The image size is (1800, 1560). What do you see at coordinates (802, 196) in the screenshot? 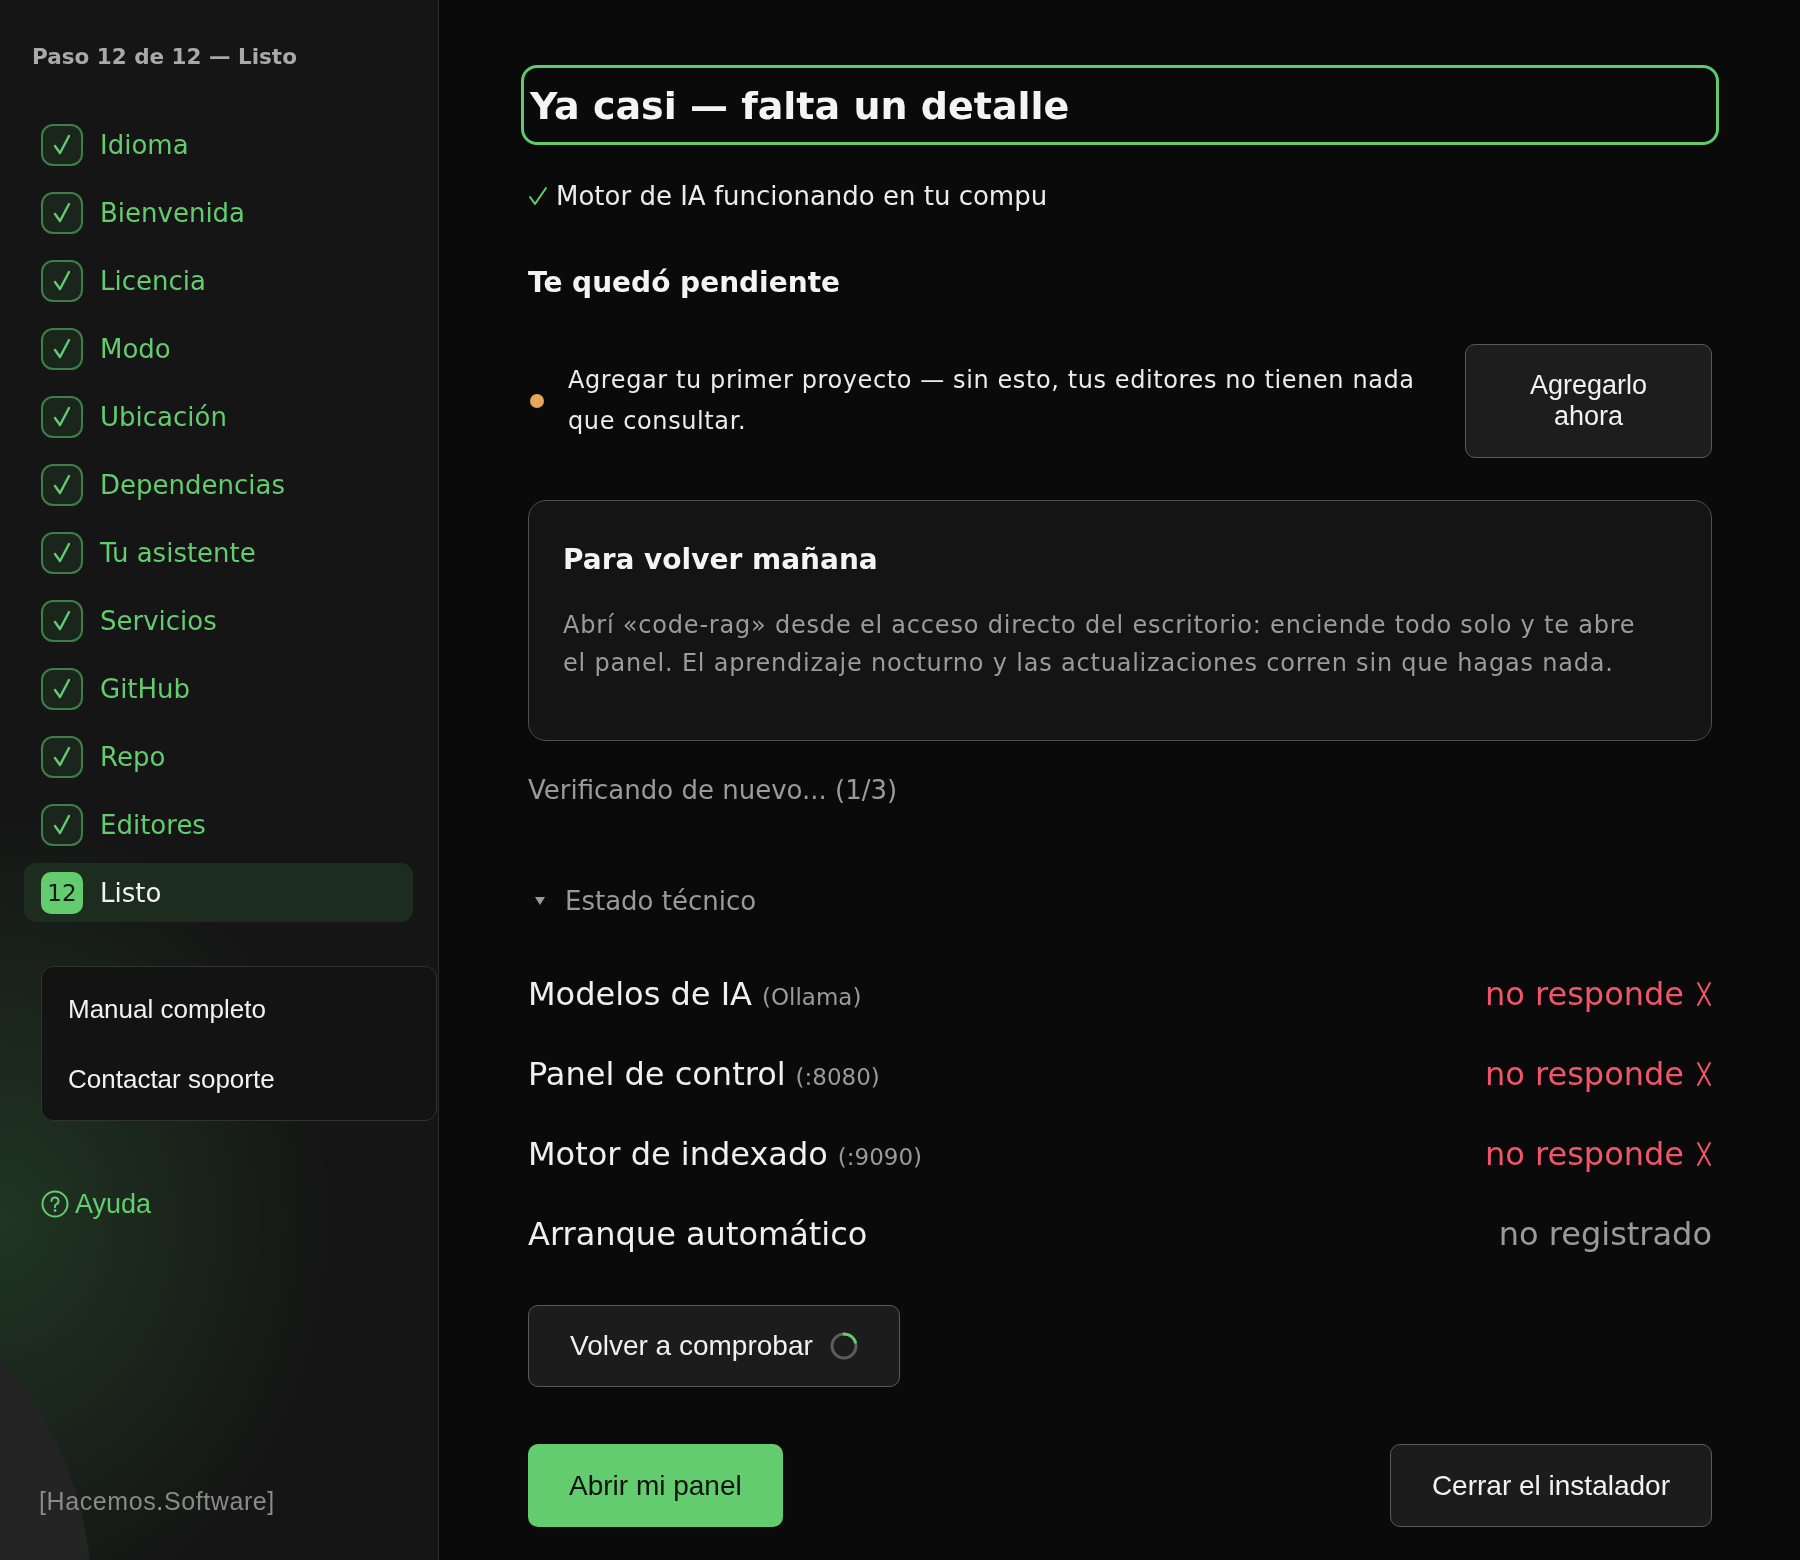
I see `status-message: Motor de IA funcionando en tu compu` at bounding box center [802, 196].